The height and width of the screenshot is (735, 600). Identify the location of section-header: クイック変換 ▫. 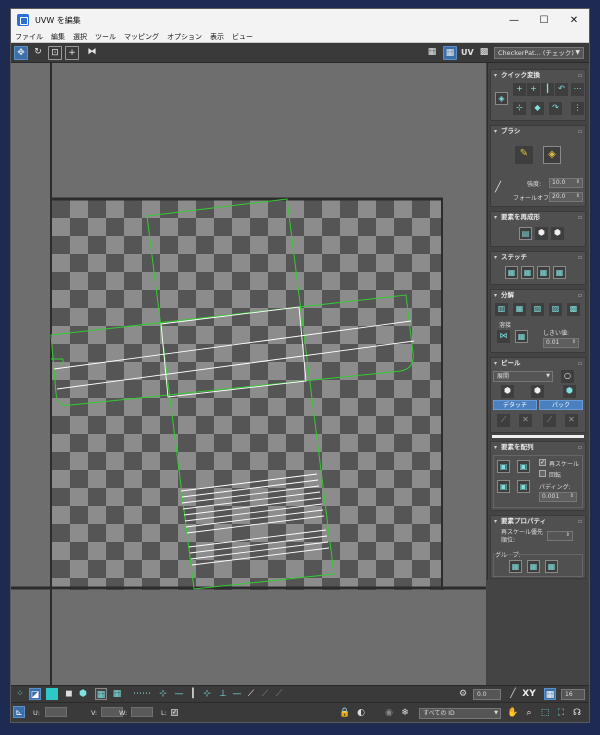
(538, 75).